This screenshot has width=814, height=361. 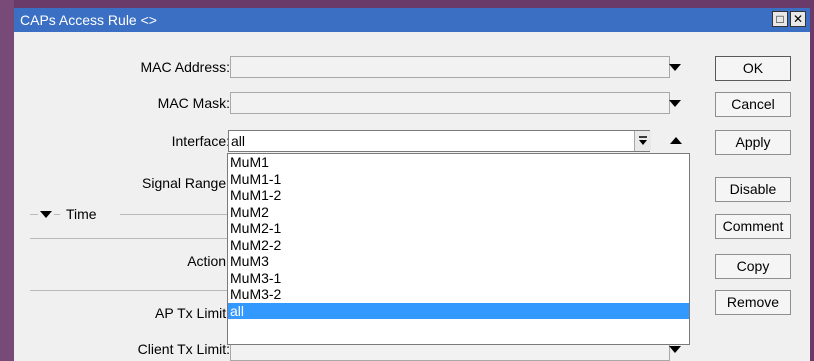 What do you see at coordinates (407, 4) in the screenshot?
I see `window-frame-top` at bounding box center [407, 4].